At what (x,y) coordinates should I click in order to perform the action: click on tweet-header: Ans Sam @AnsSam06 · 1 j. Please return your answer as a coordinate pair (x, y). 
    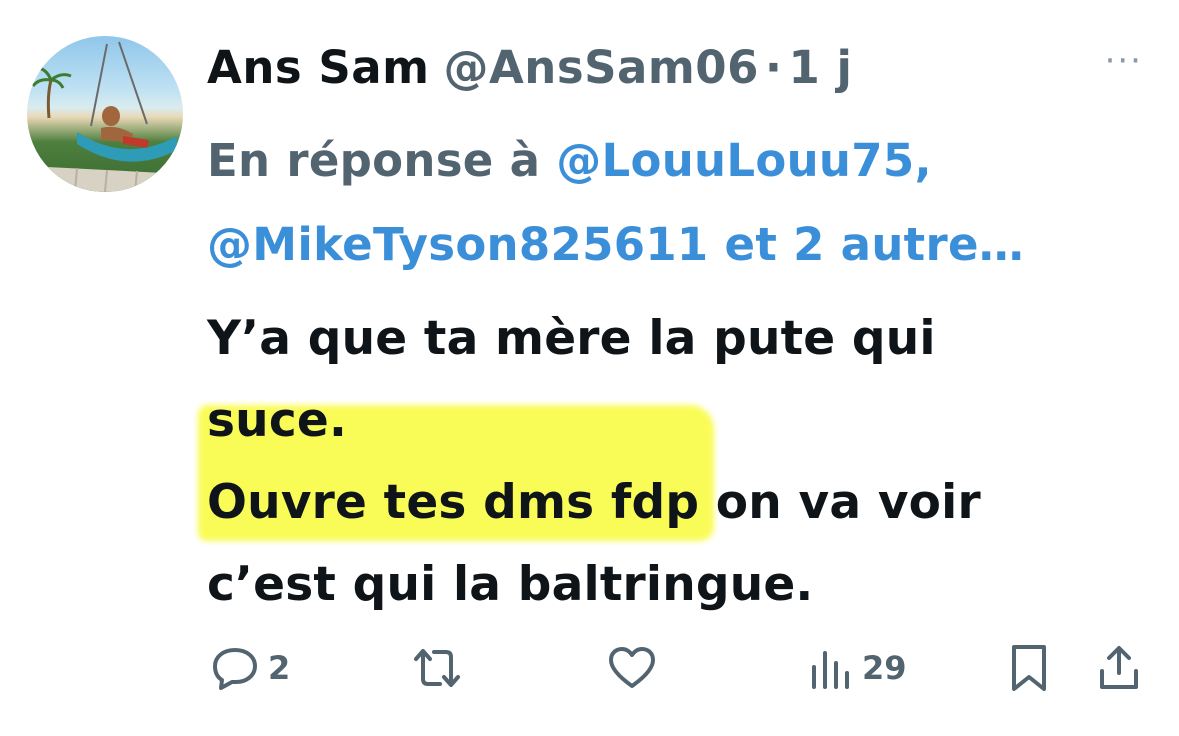
    Looking at the image, I should click on (673, 67).